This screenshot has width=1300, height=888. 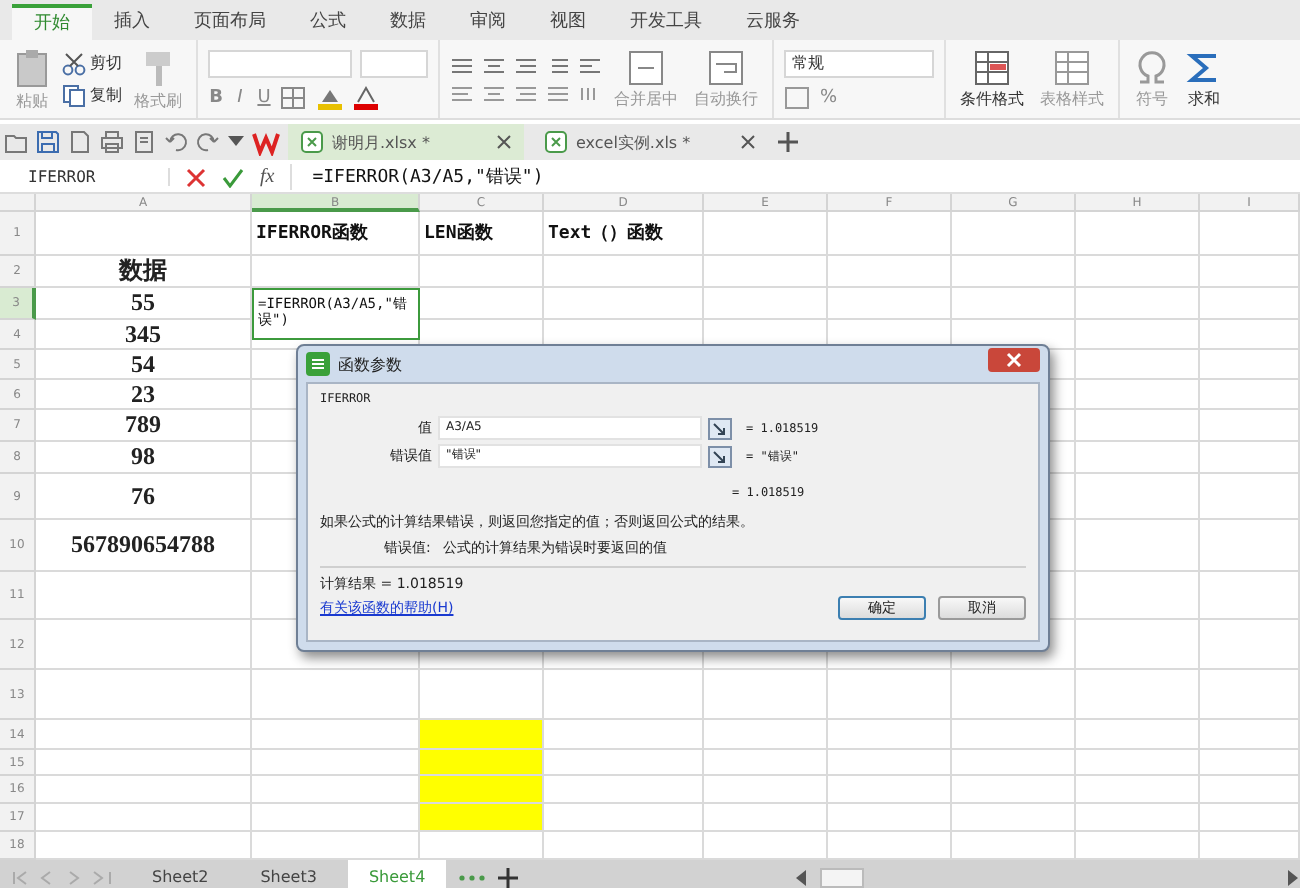 What do you see at coordinates (471, 877) in the screenshot?
I see `more-icon` at bounding box center [471, 877].